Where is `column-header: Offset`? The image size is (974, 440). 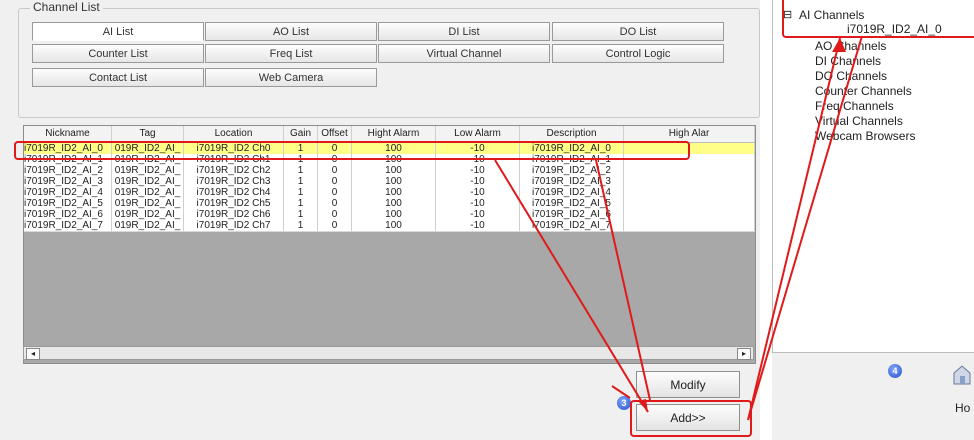 column-header: Offset is located at coordinates (335, 134).